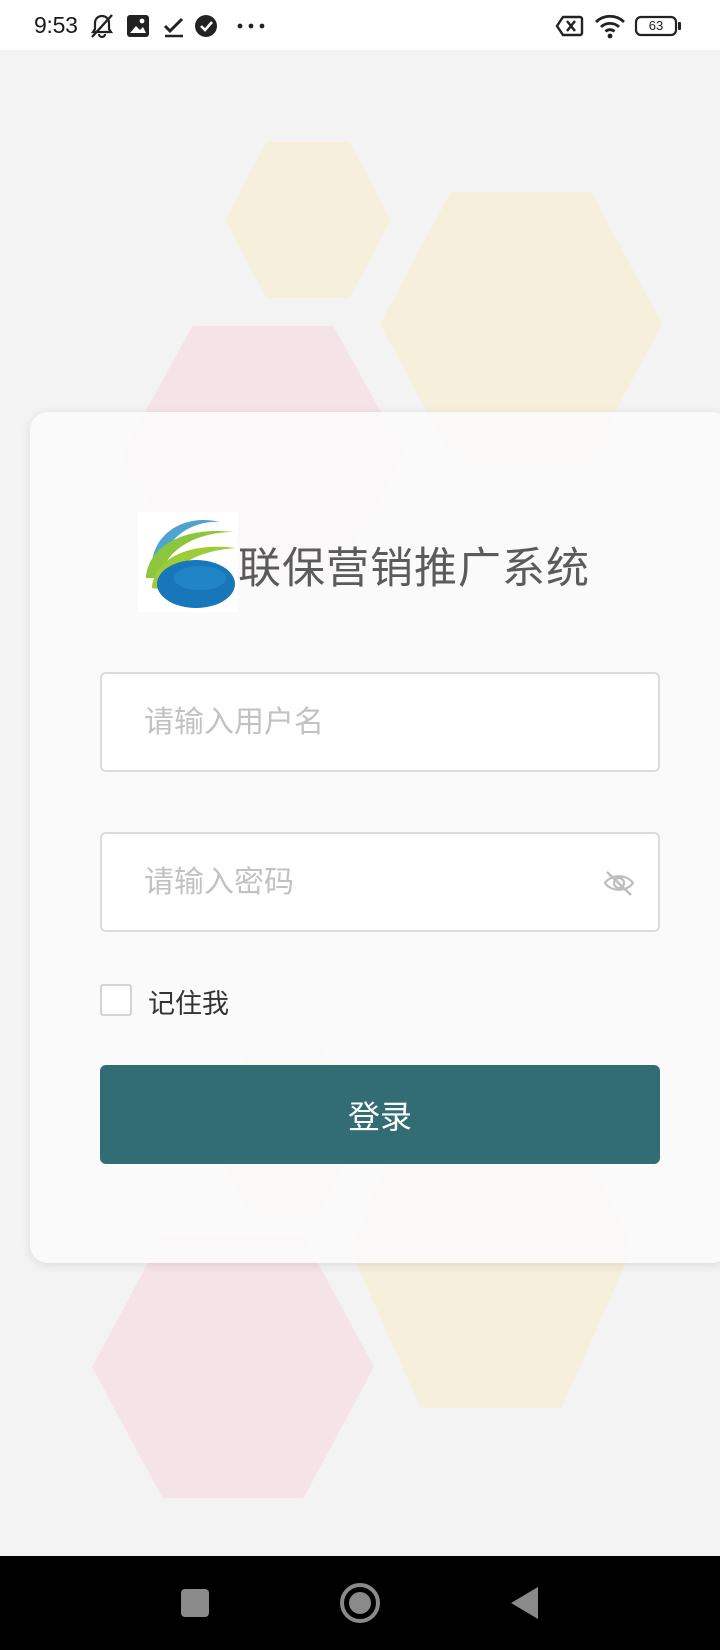  Describe the element at coordinates (138, 26) in the screenshot. I see `gallery-icon` at that location.